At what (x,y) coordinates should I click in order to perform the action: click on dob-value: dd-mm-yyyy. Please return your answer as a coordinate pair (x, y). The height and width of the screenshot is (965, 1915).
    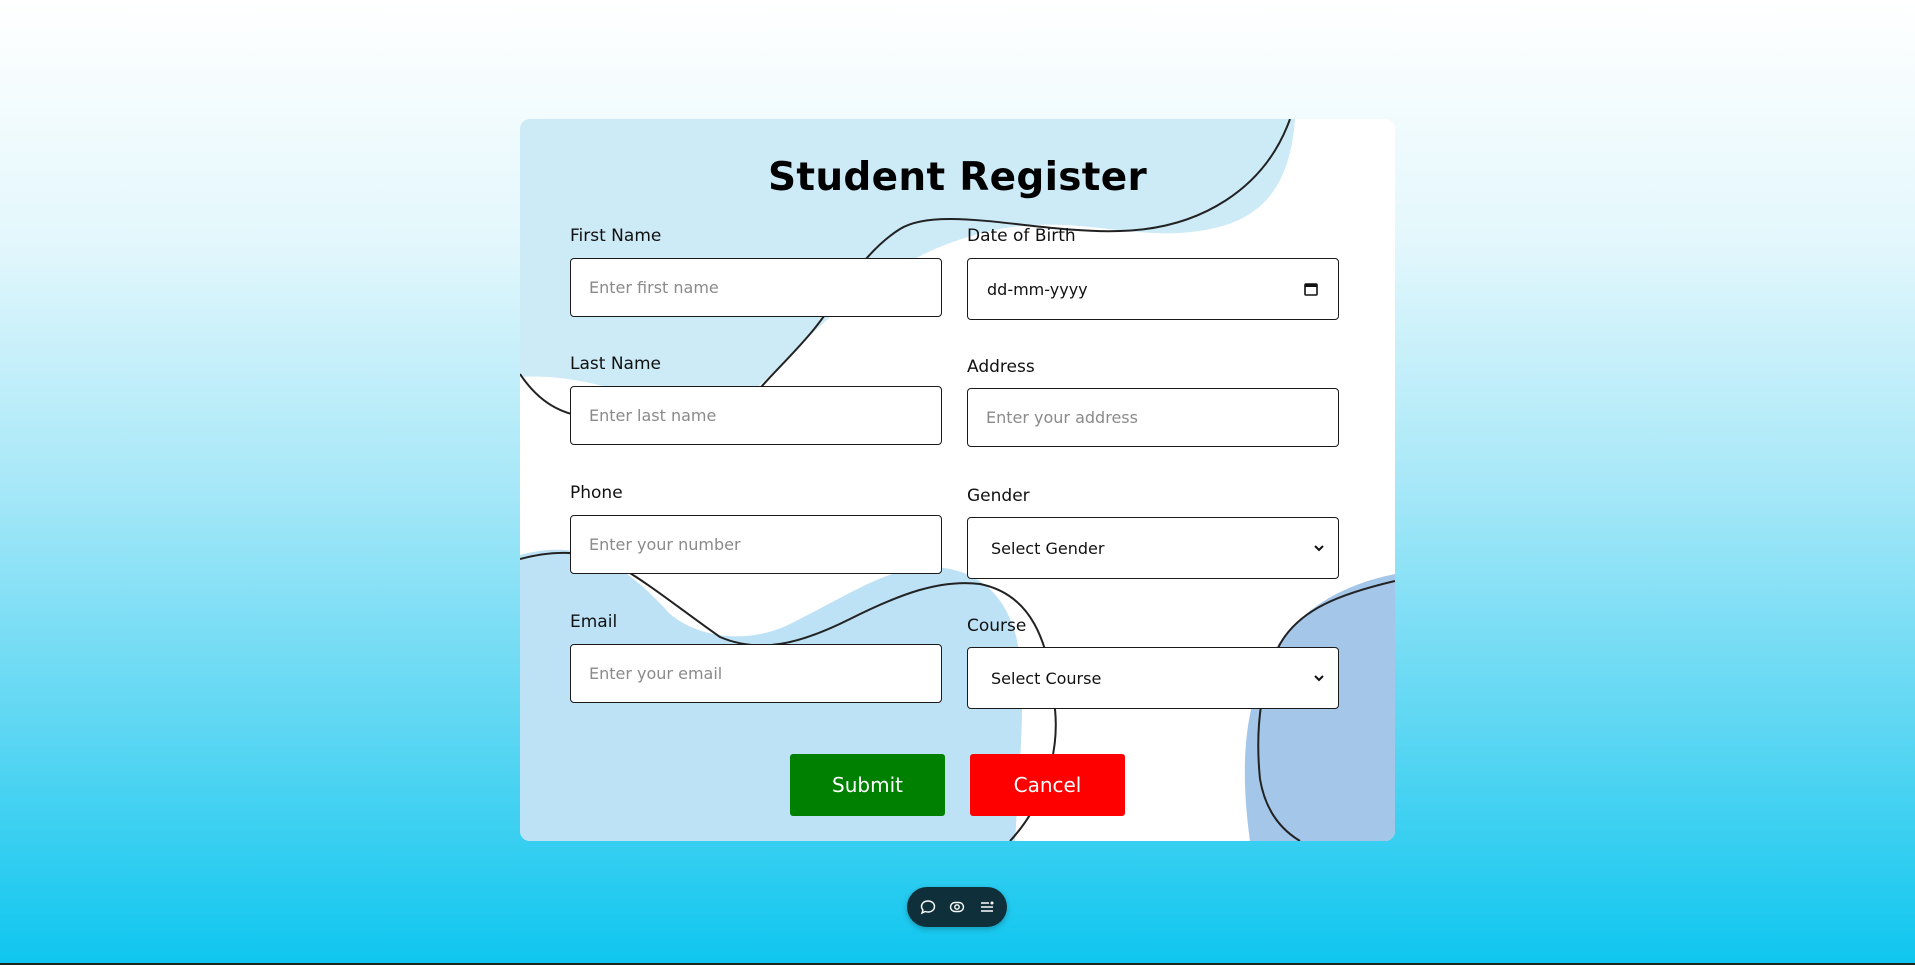
    Looking at the image, I should click on (1037, 289).